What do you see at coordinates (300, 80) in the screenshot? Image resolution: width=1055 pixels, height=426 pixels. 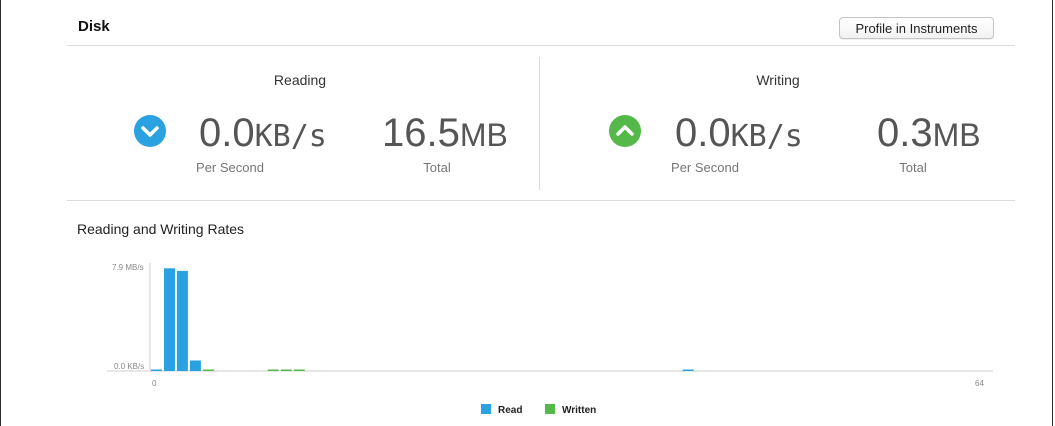 I see `reading-title: Reading` at bounding box center [300, 80].